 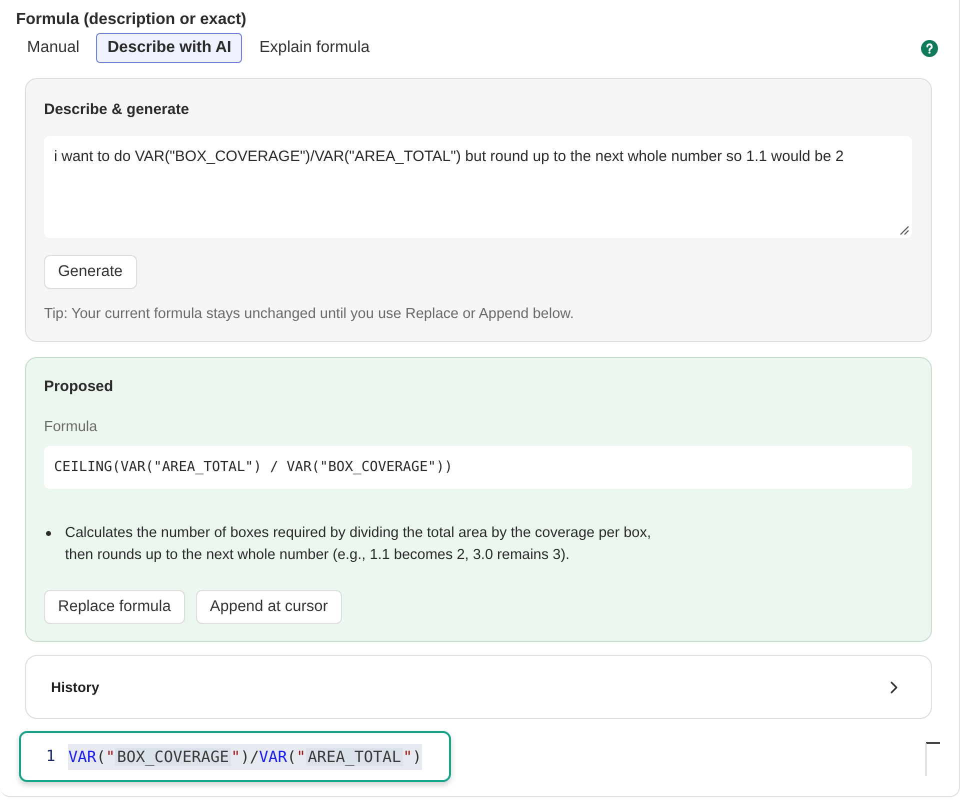 I want to click on formula-code: CEILING(VAR("AREA_TOTAL") / VAR("BOX_COVERAGE")), so click(x=478, y=467).